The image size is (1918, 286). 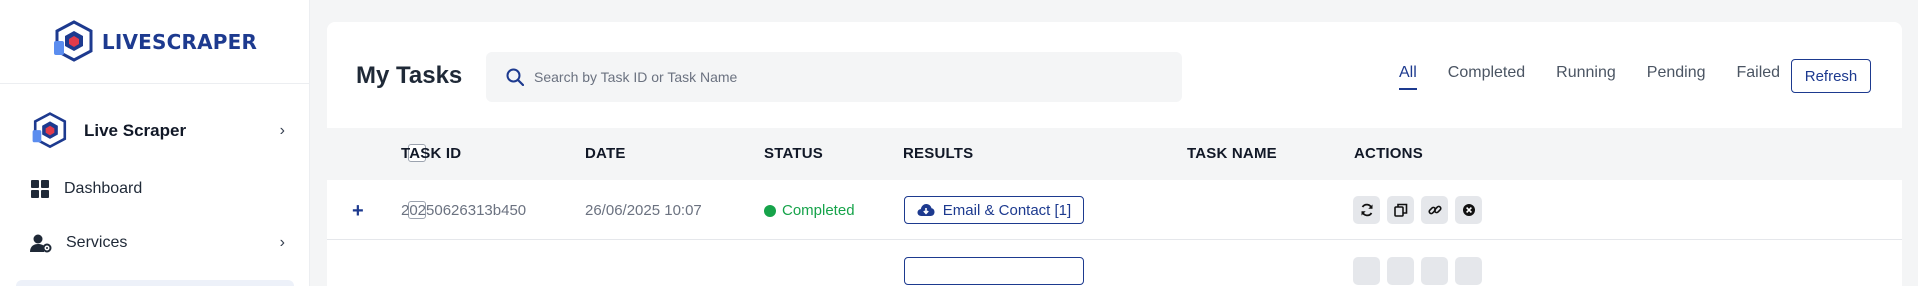 What do you see at coordinates (1232, 153) in the screenshot?
I see `column-header-task-name: TASK NAME` at bounding box center [1232, 153].